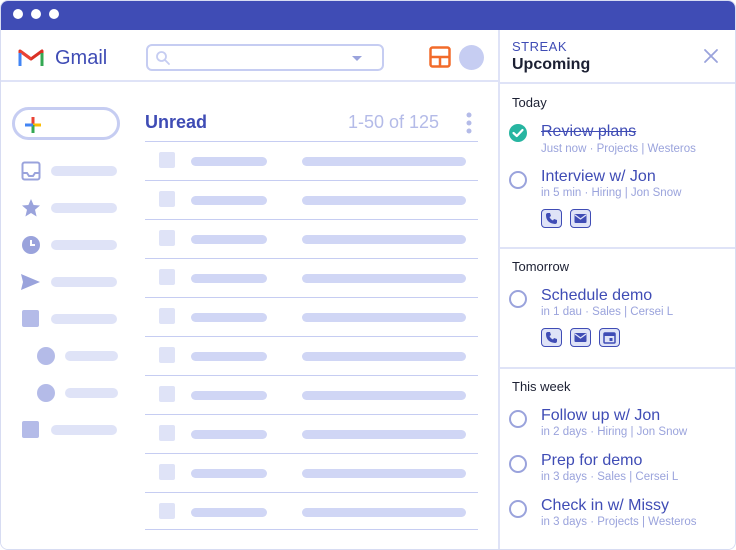 The width and height of the screenshot is (736, 550). What do you see at coordinates (265, 57) in the screenshot?
I see `search-input` at bounding box center [265, 57].